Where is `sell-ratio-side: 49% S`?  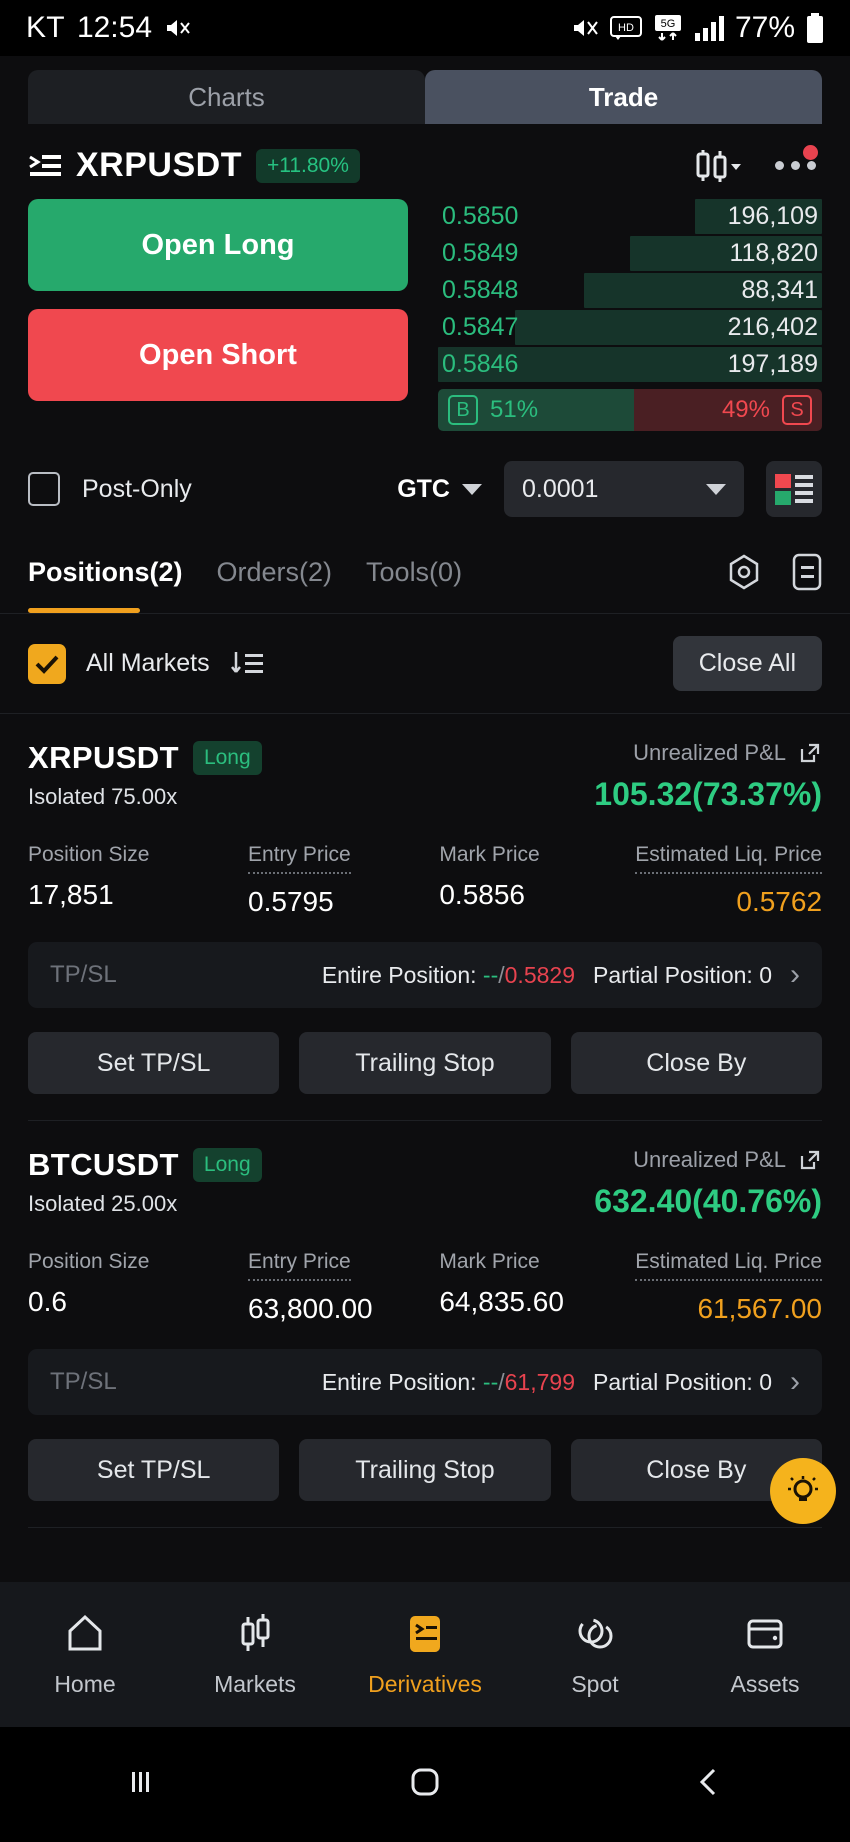 sell-ratio-side: 49% S is located at coordinates (727, 410).